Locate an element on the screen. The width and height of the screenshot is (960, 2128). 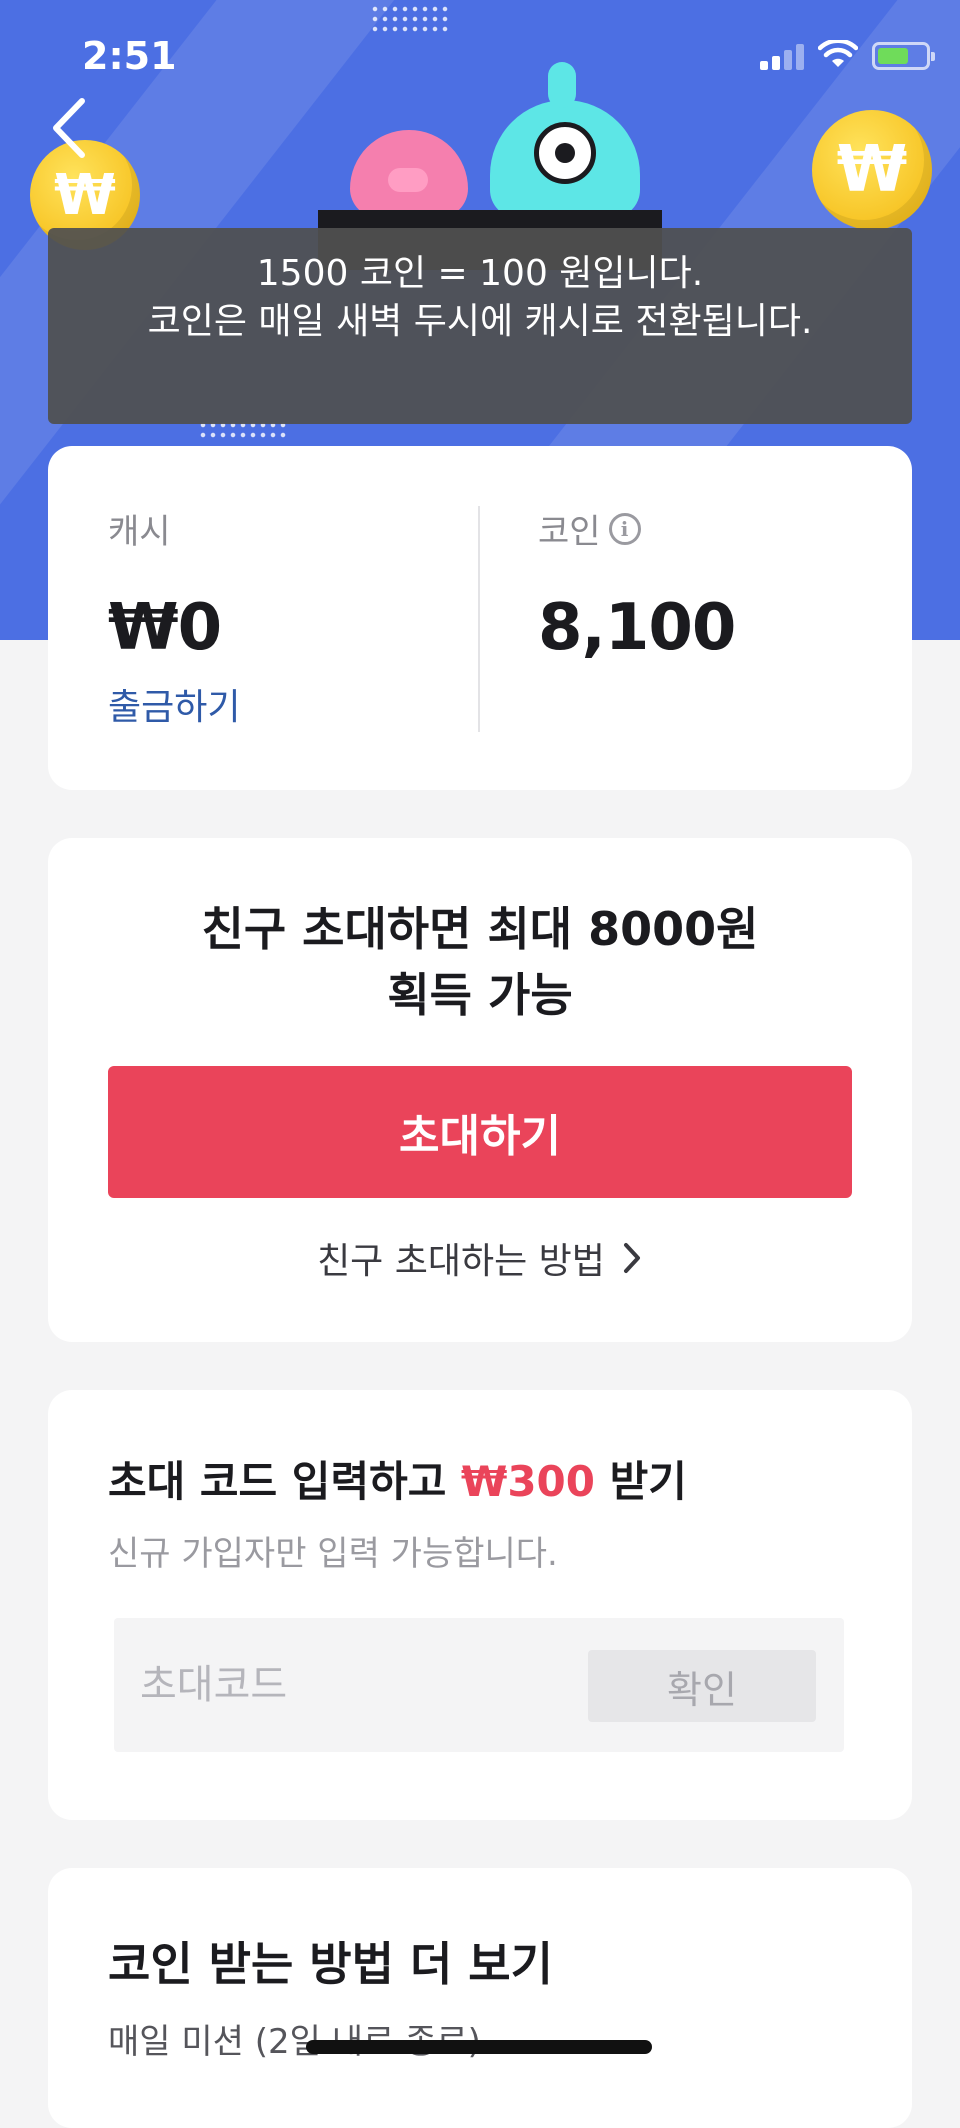
status-bar: 2:51 is located at coordinates (480, 55).